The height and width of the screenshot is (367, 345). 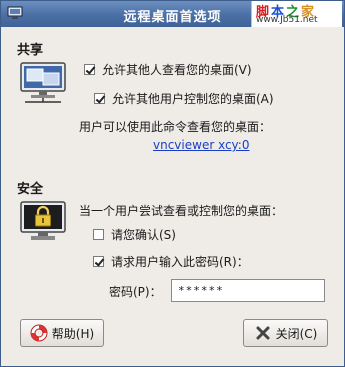 What do you see at coordinates (30, 189) in the screenshot?
I see `security-heading: 安全` at bounding box center [30, 189].